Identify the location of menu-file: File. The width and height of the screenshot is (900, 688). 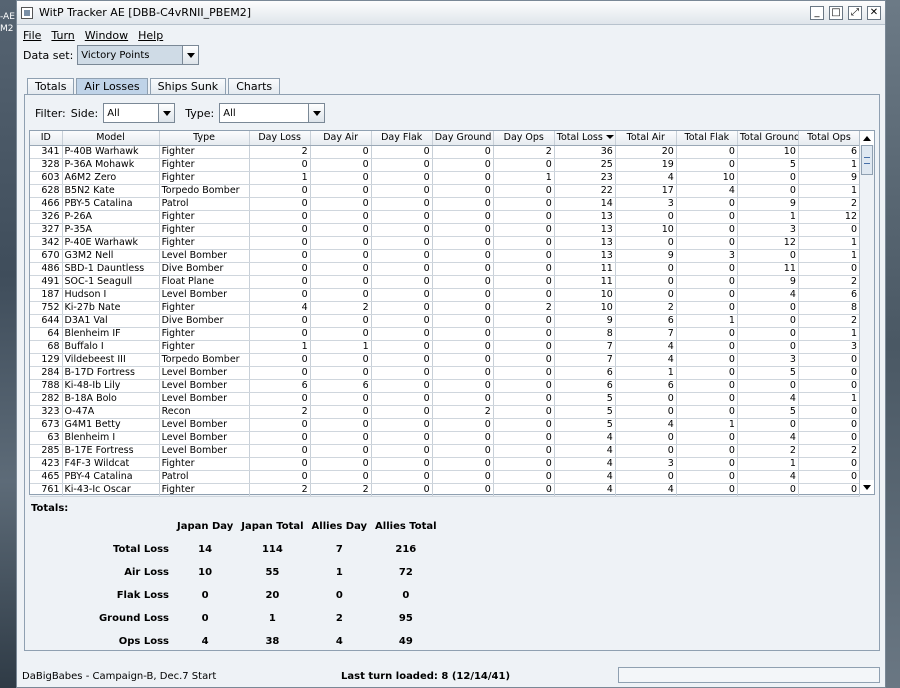
(32, 35).